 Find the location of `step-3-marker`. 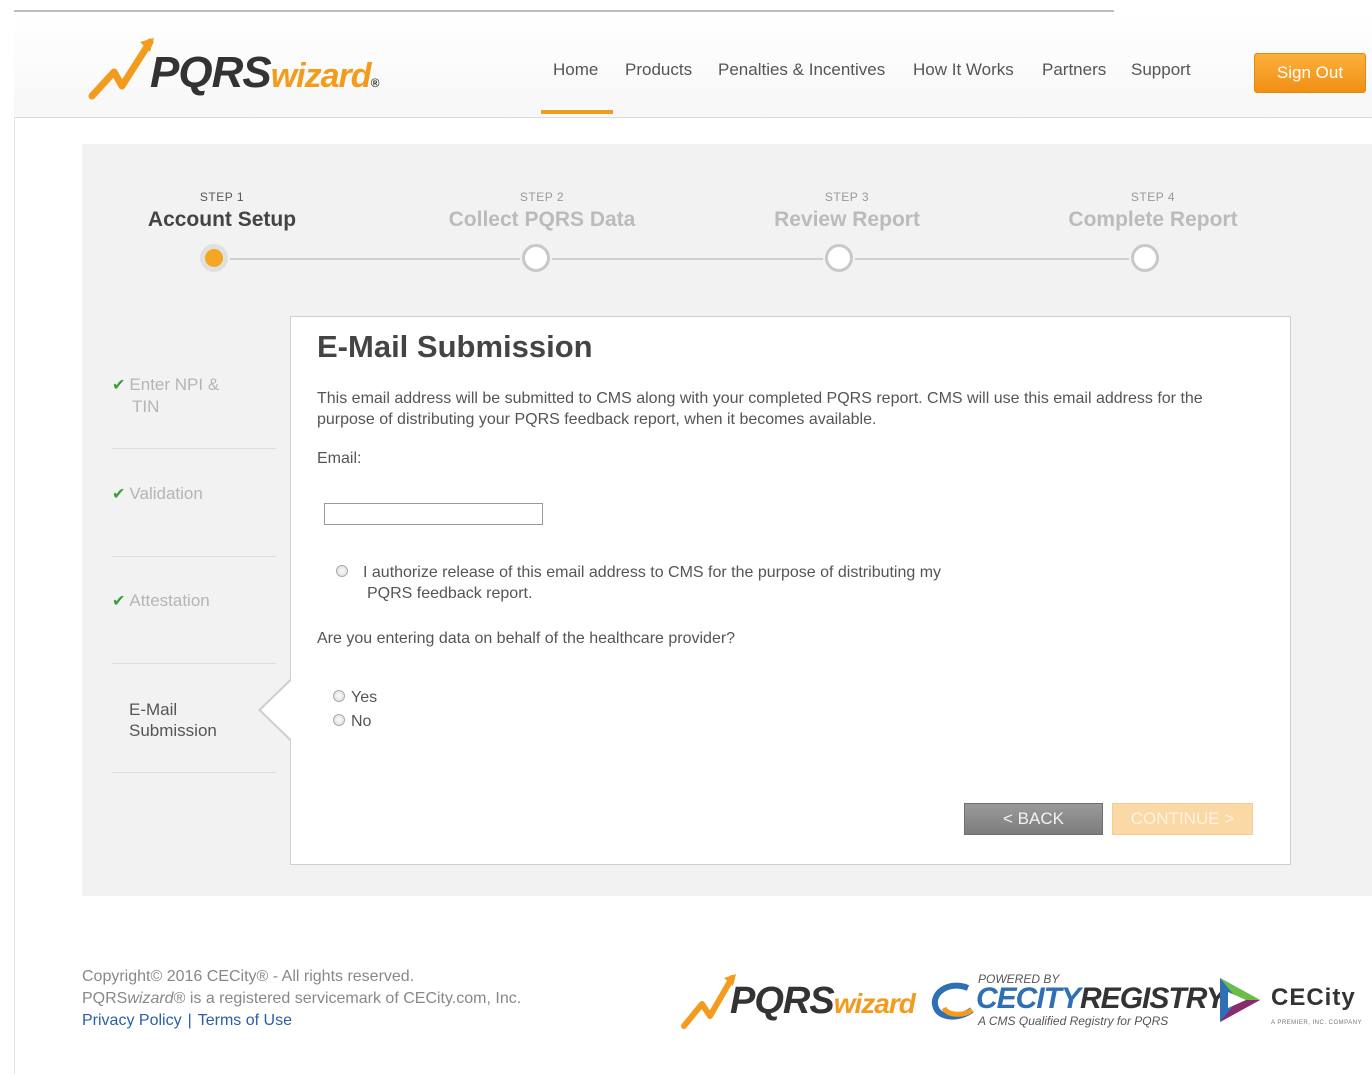

step-3-marker is located at coordinates (839, 258).